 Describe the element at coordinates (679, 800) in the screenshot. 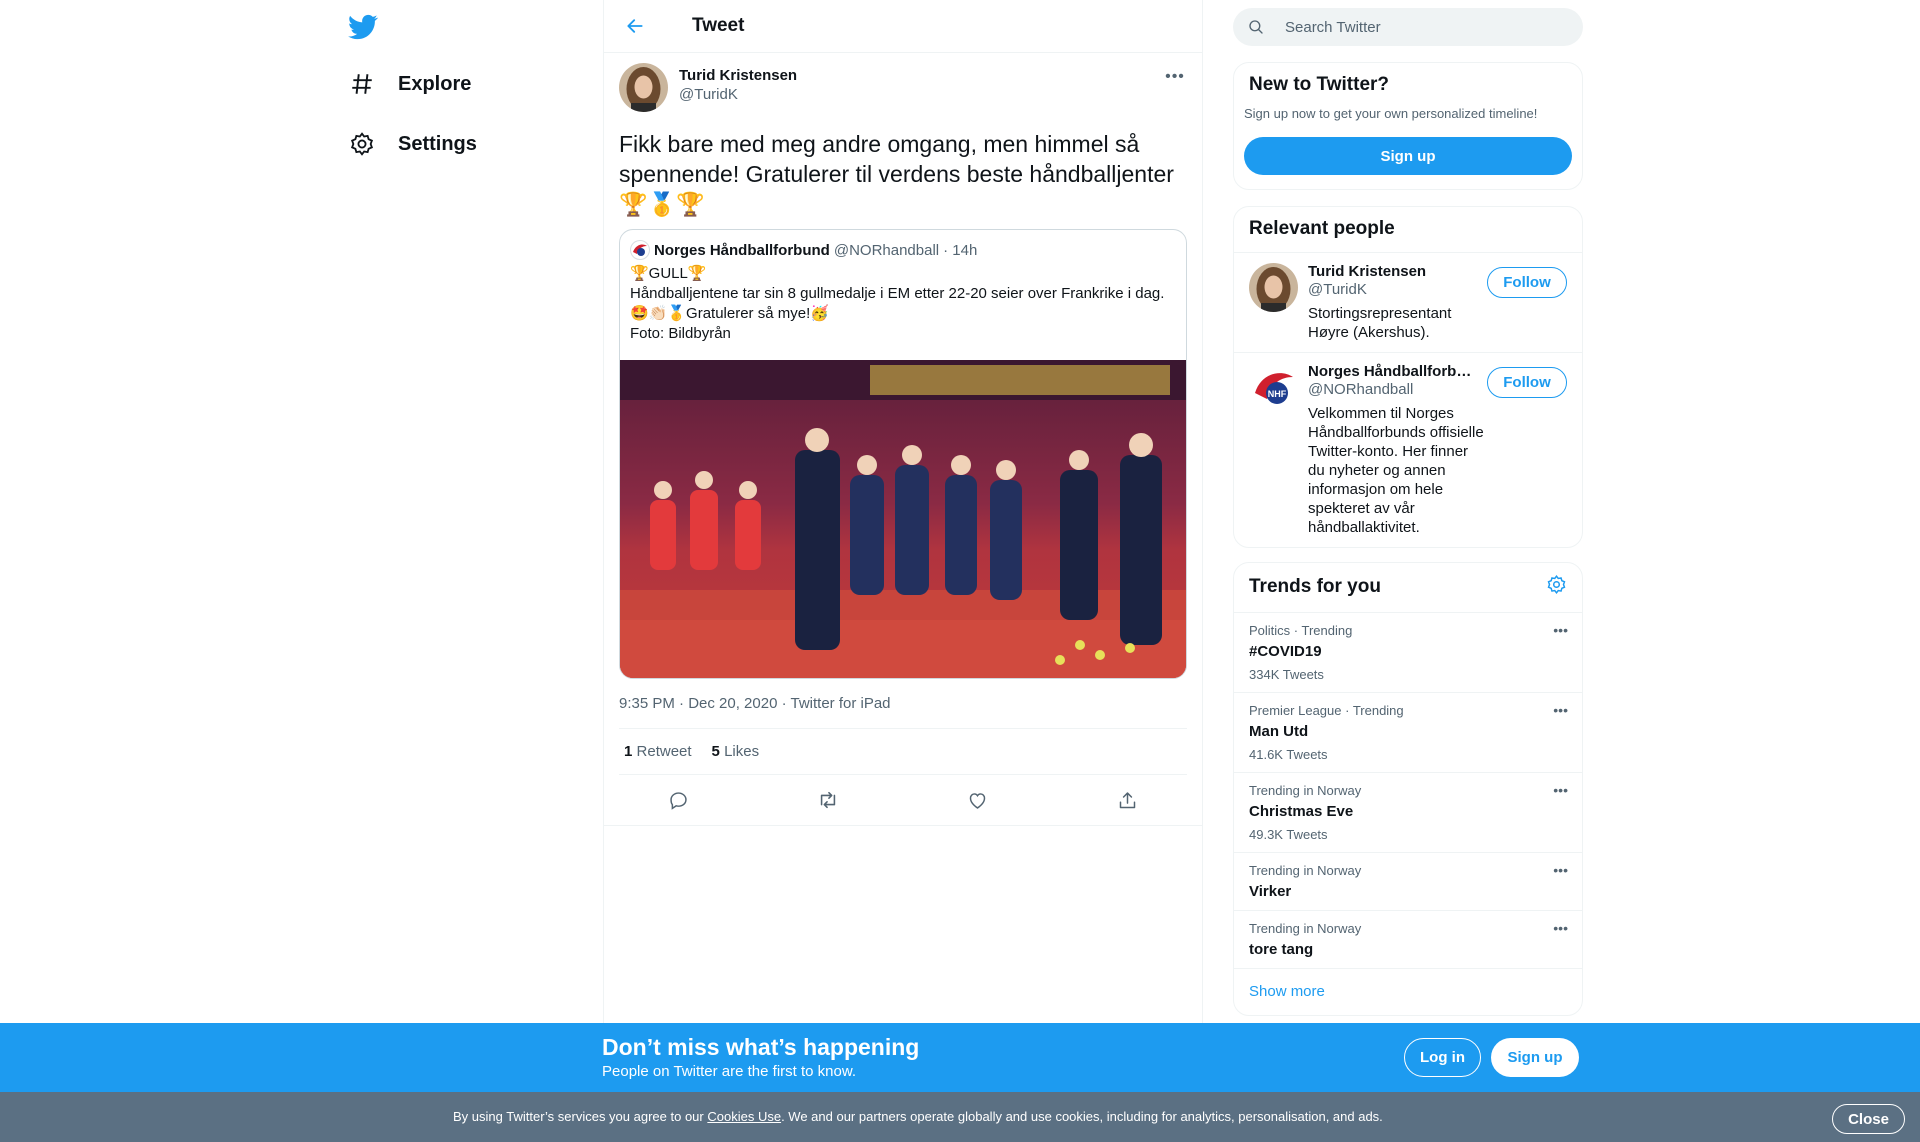

I see `reply-button` at that location.